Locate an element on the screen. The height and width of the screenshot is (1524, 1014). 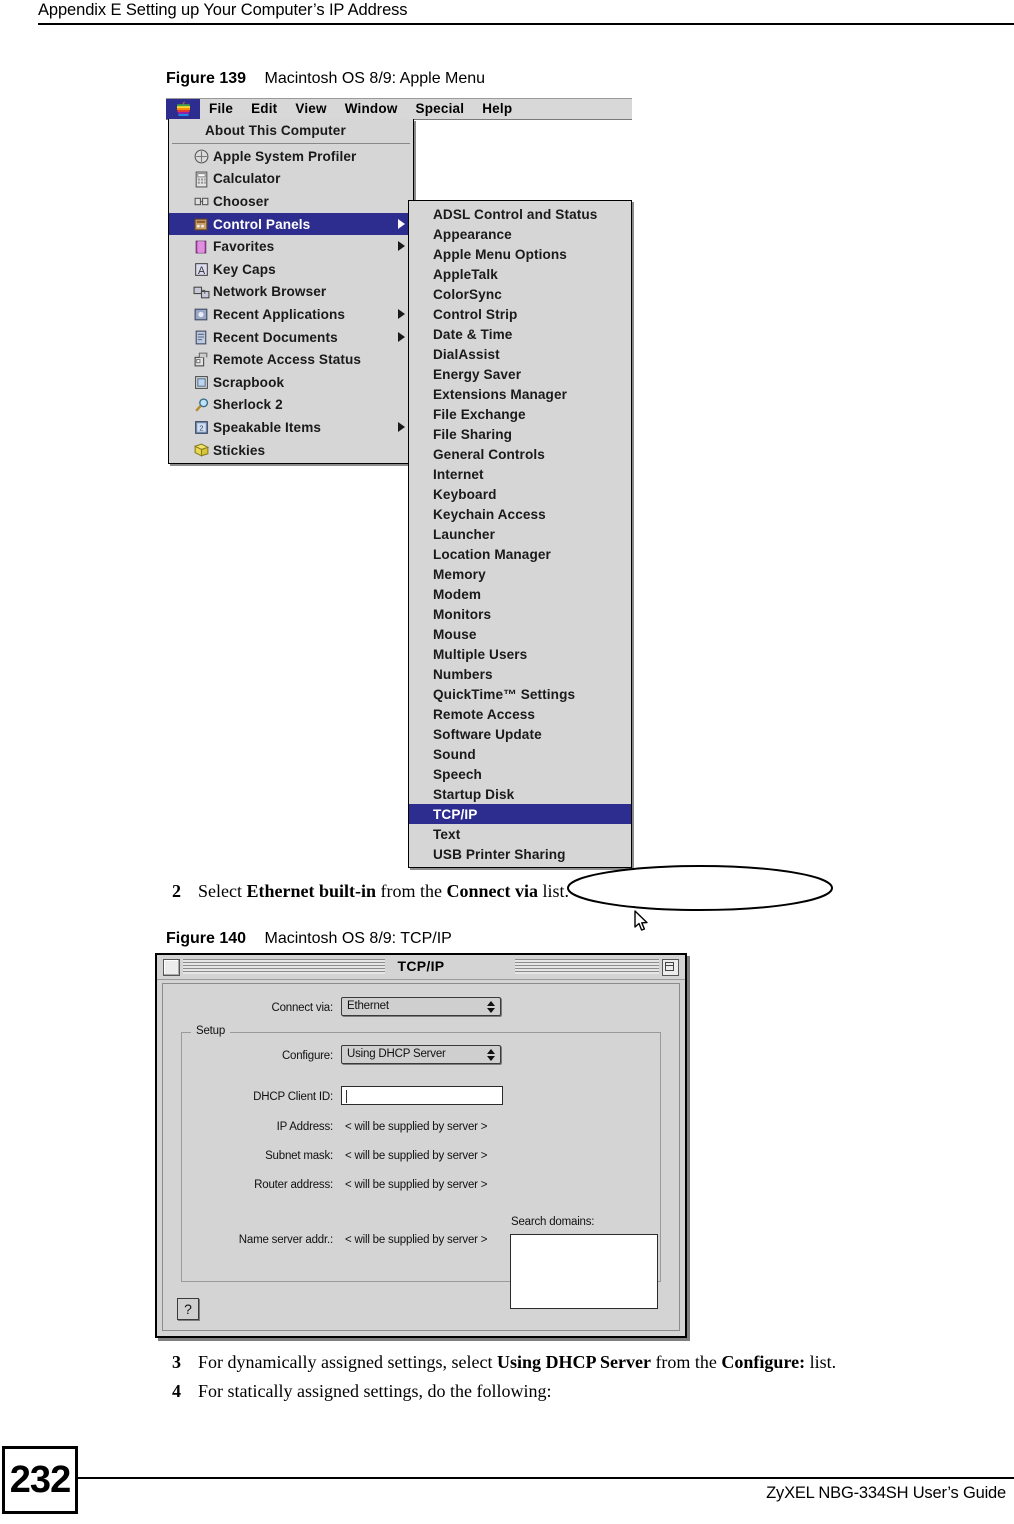
control-panel-item-adsl-control-and-status: ADSL Control and Status is located at coordinates (520, 214).